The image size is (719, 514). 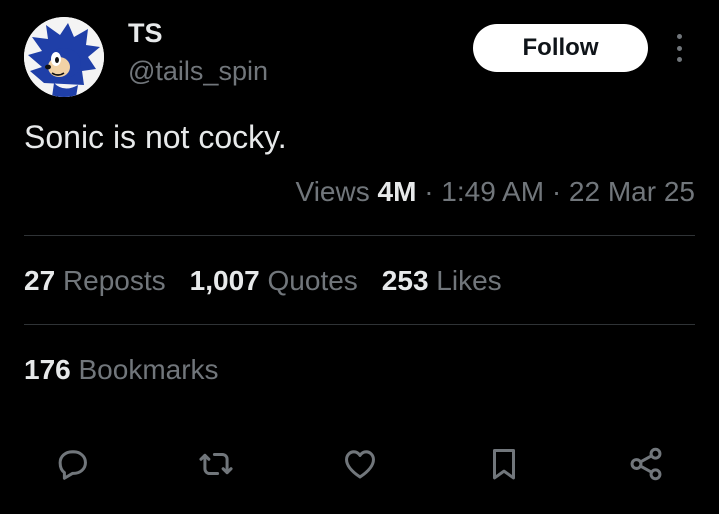 What do you see at coordinates (114, 280) in the screenshot?
I see `reposts-label: Reposts` at bounding box center [114, 280].